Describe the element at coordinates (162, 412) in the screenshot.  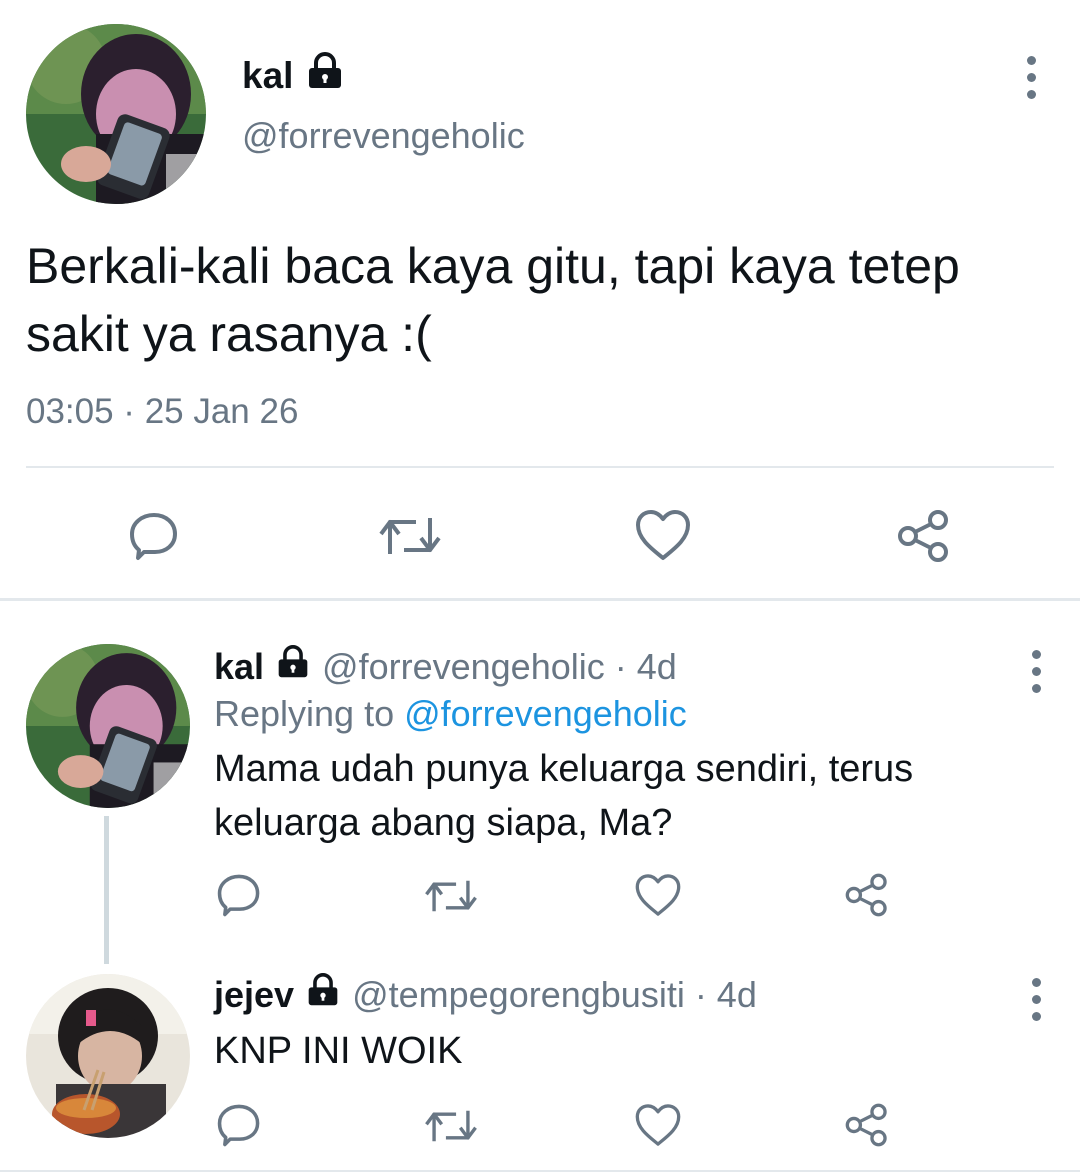
I see `timestamp: 03:05 · 25 Jan 26` at that location.